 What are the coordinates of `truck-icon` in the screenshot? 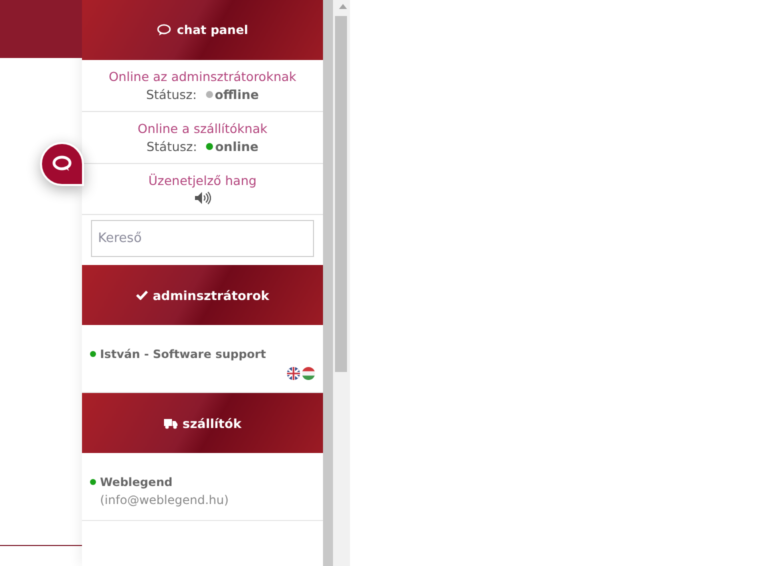 It's located at (171, 423).